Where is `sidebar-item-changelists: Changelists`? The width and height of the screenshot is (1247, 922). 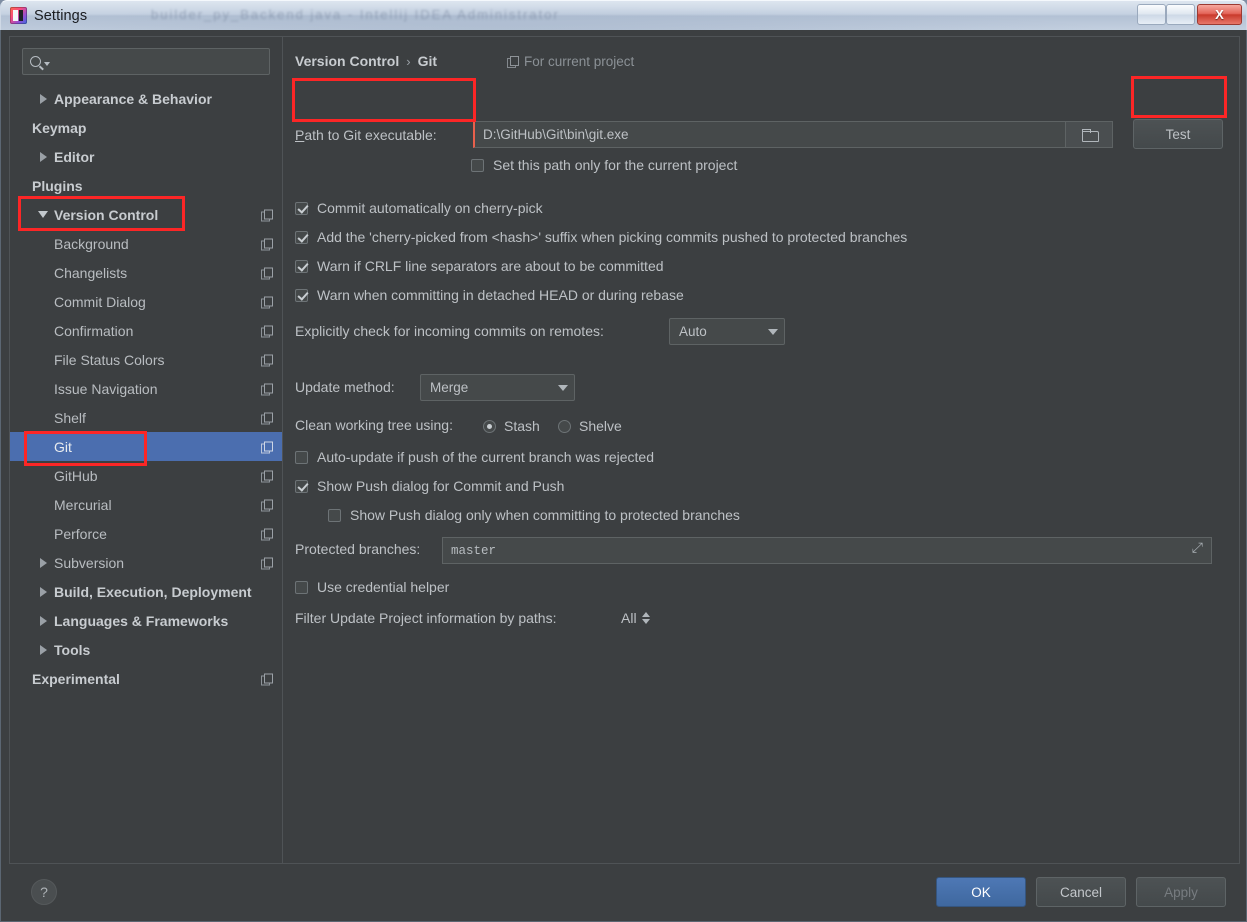
sidebar-item-changelists: Changelists is located at coordinates (146, 272).